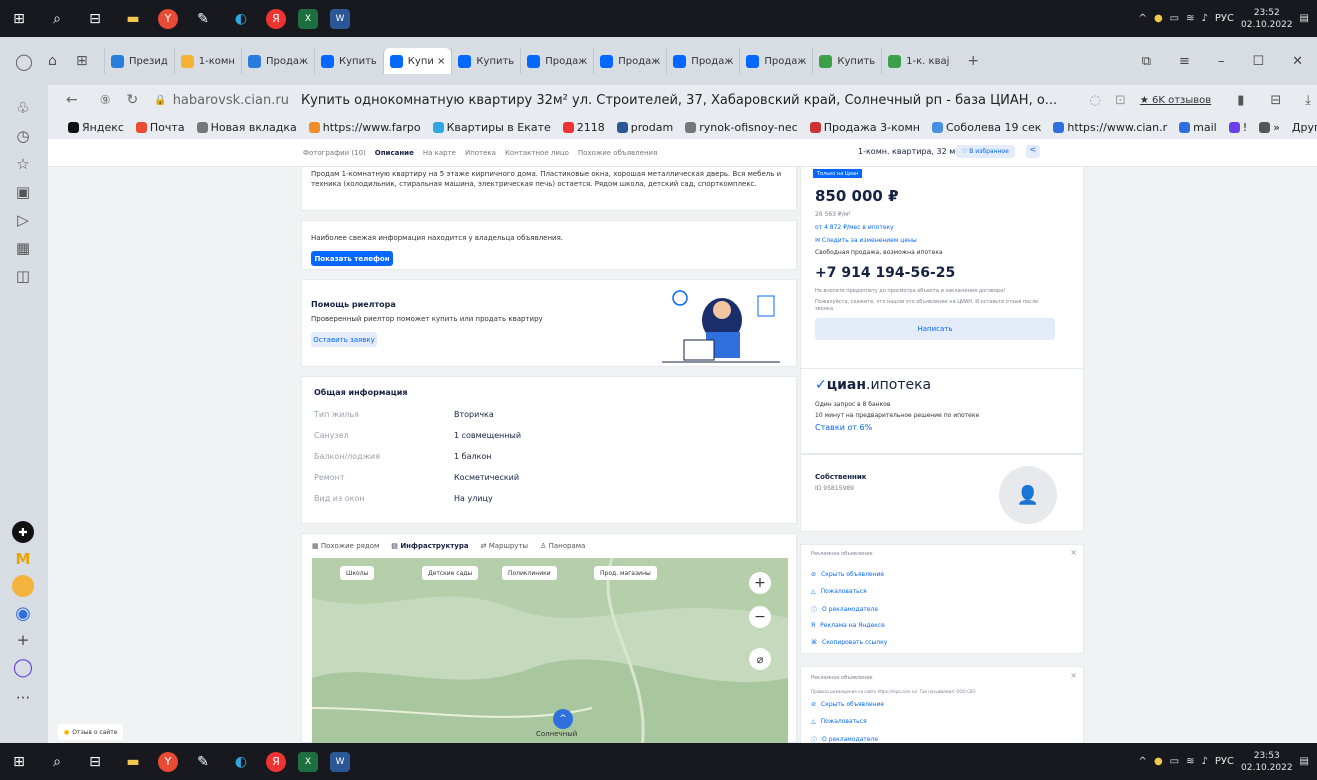 The width and height of the screenshot is (1317, 780). What do you see at coordinates (1158, 18) in the screenshot?
I see `tray-app-icon: ●` at bounding box center [1158, 18].